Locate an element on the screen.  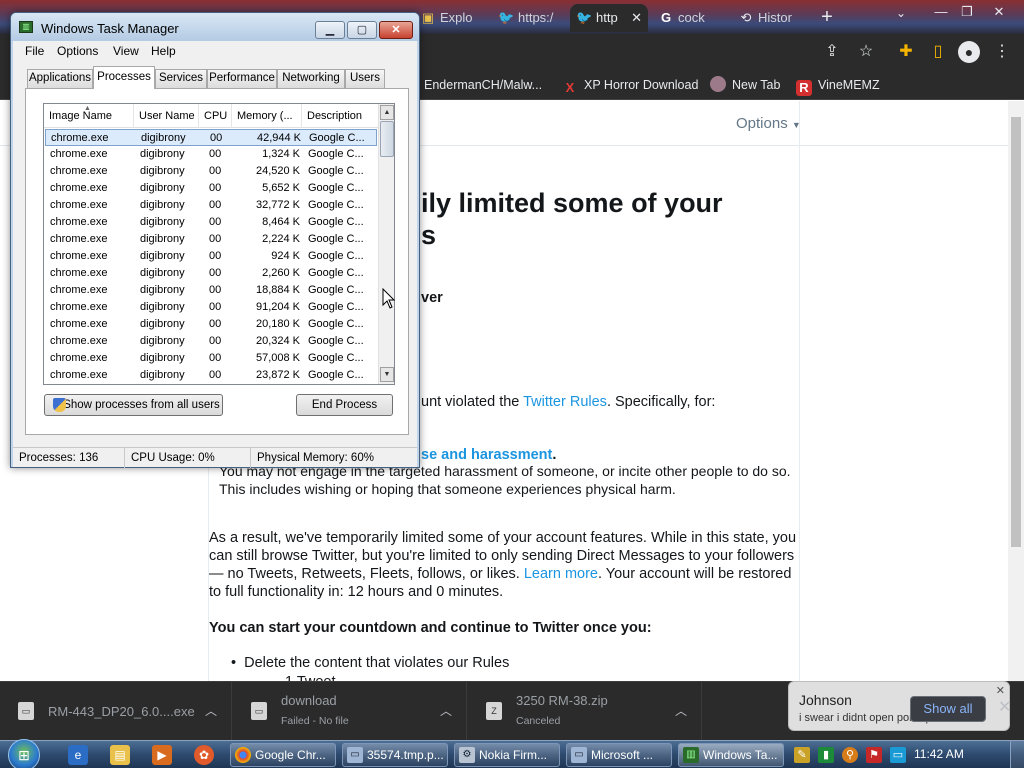
browser-tab-explorer: ▣ Explo is located at coordinates (449, 18).